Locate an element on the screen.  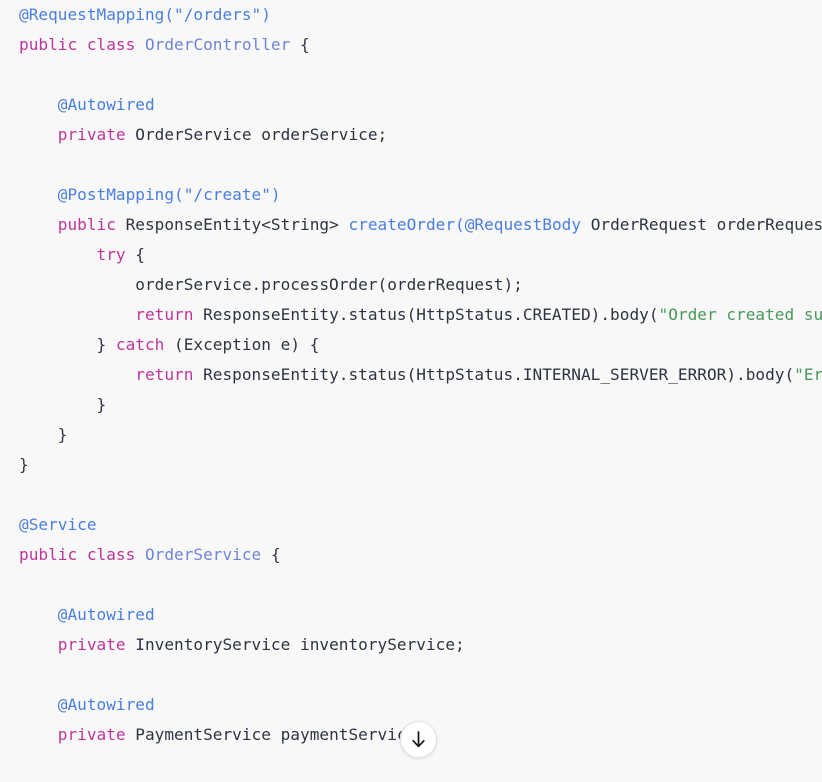
code-token: ResponseEntity<String> is located at coordinates (232, 224).